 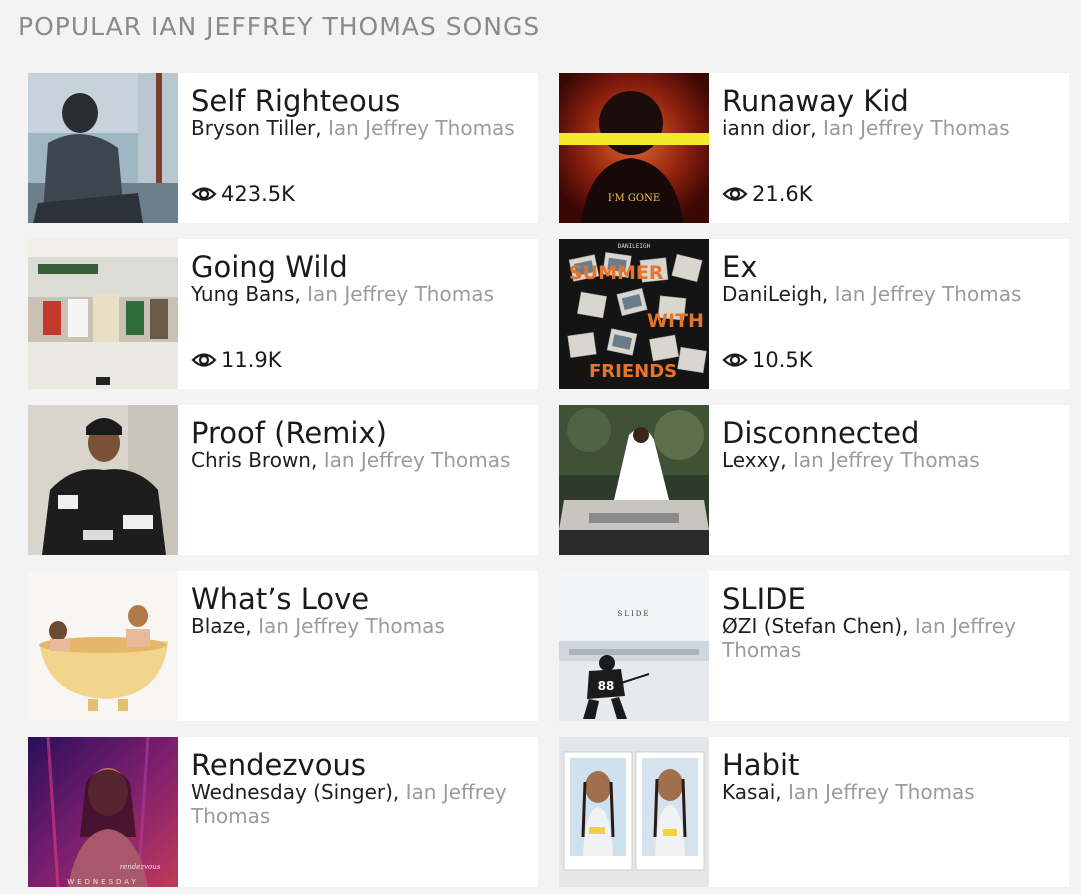 I want to click on song-title: Runaway Kid, so click(x=889, y=101).